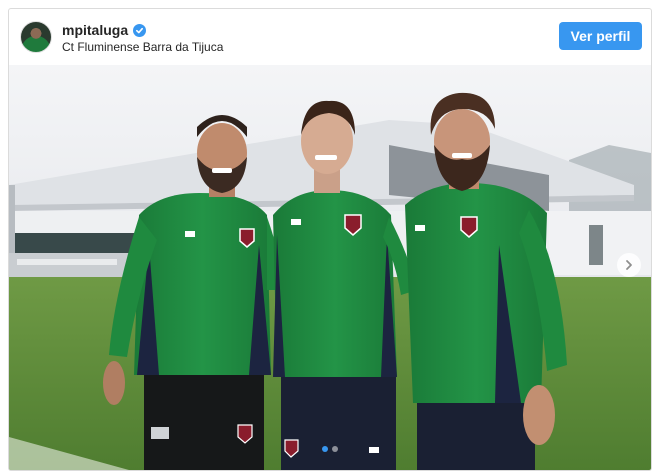 This screenshot has width=660, height=473. I want to click on verified-badge-icon, so click(140, 30).